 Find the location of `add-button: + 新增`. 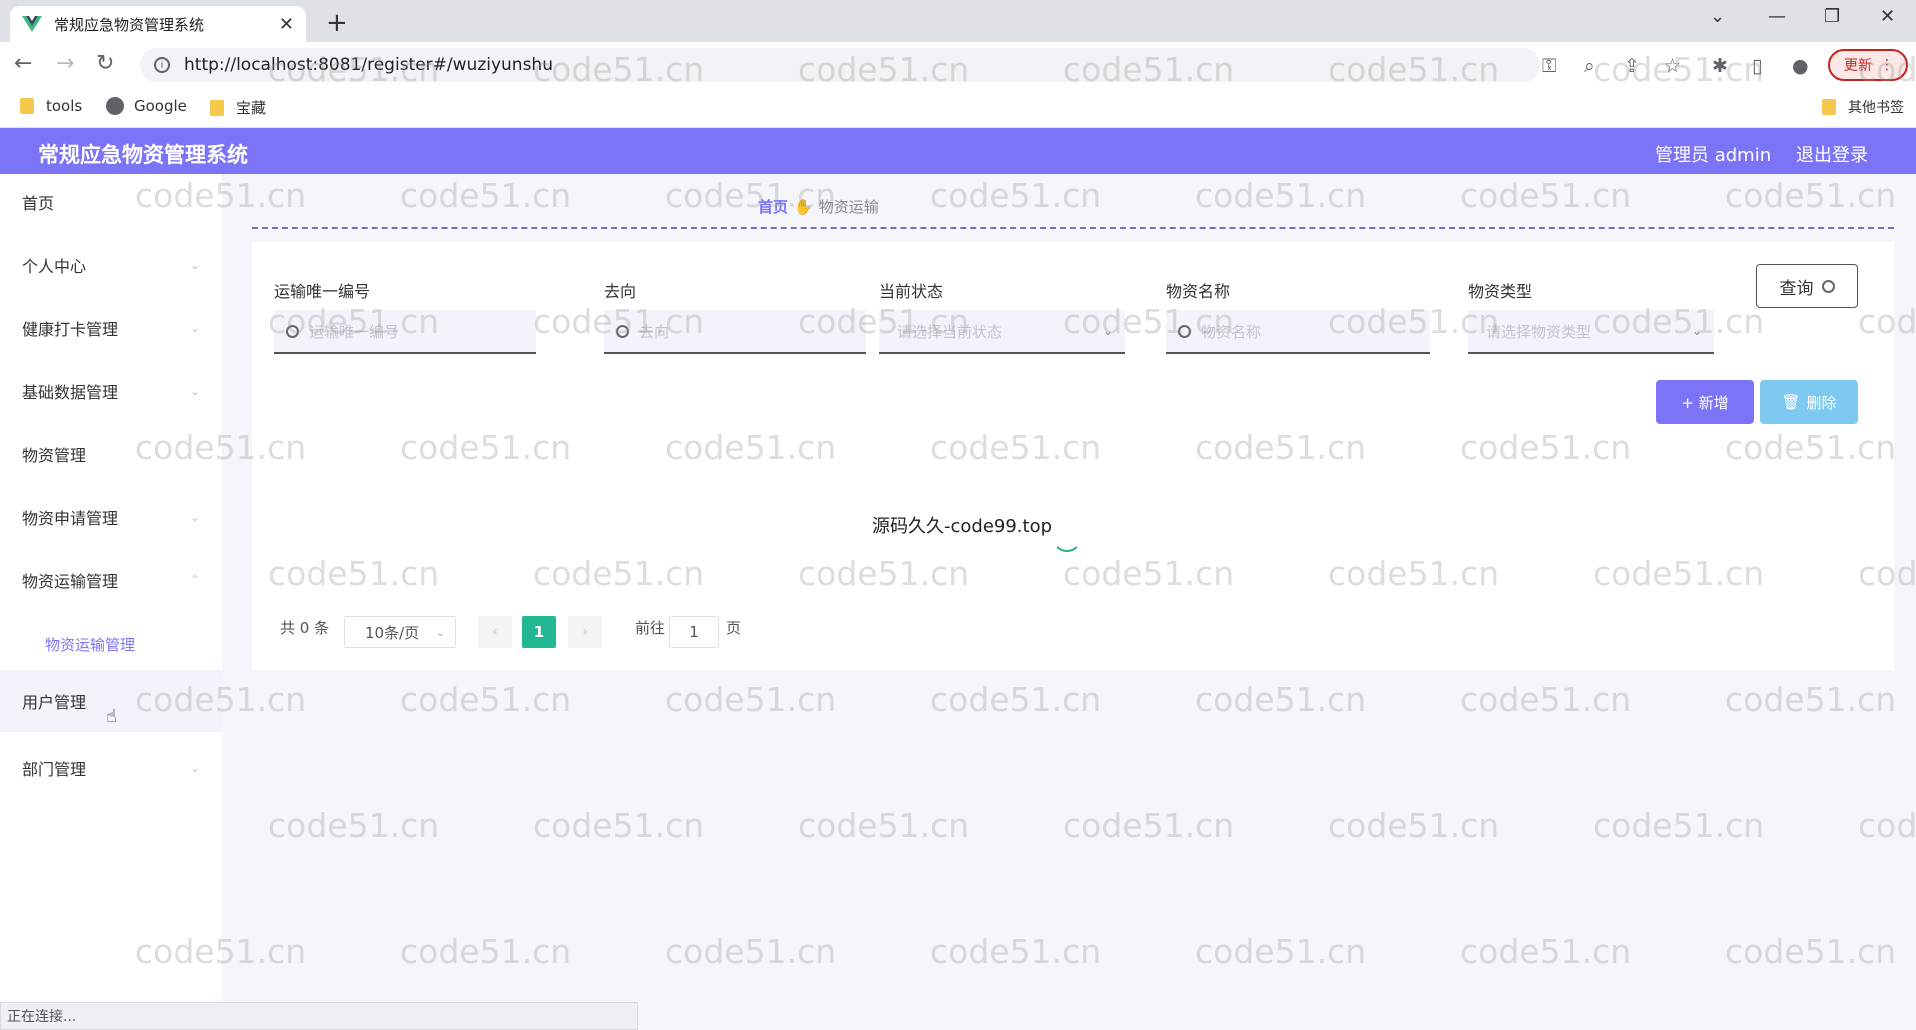

add-button: + 新增 is located at coordinates (1705, 402).